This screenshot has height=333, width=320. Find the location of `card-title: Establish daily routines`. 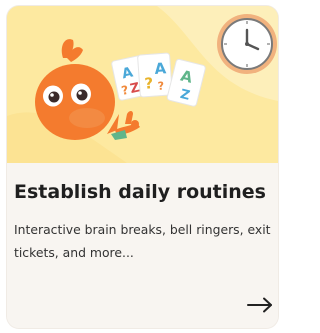

card-title: Establish daily routines is located at coordinates (140, 192).